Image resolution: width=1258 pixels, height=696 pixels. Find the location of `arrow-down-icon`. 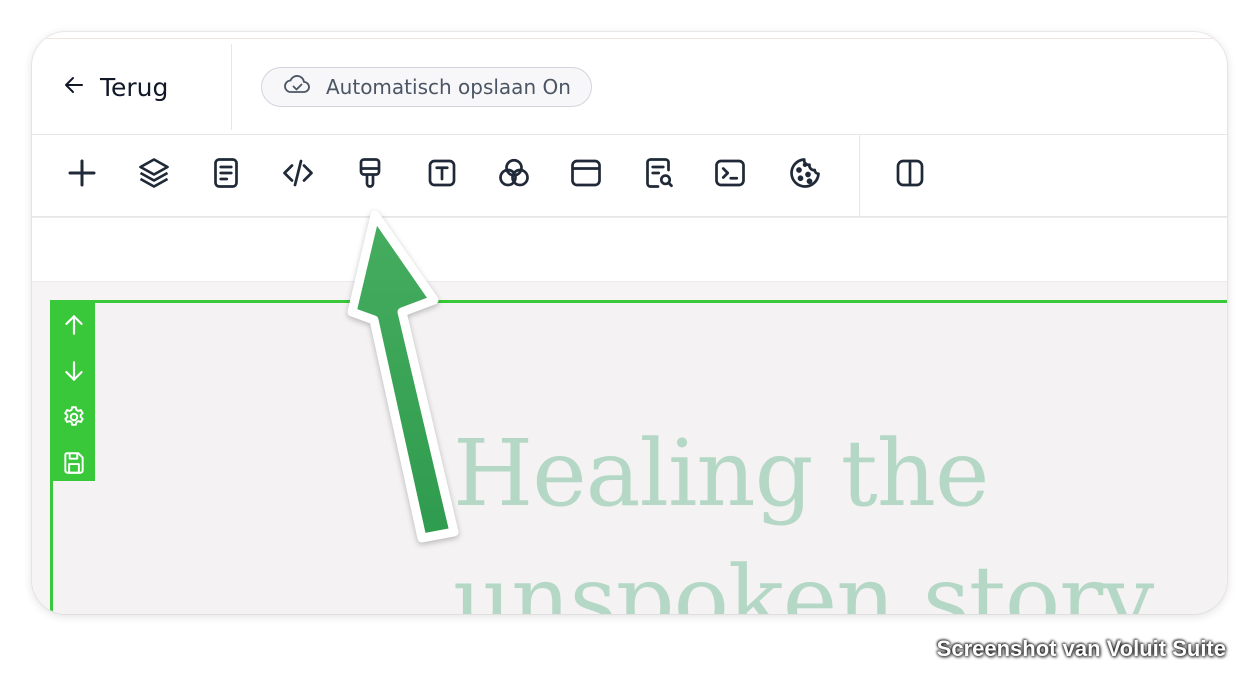

arrow-down-icon is located at coordinates (74, 373).